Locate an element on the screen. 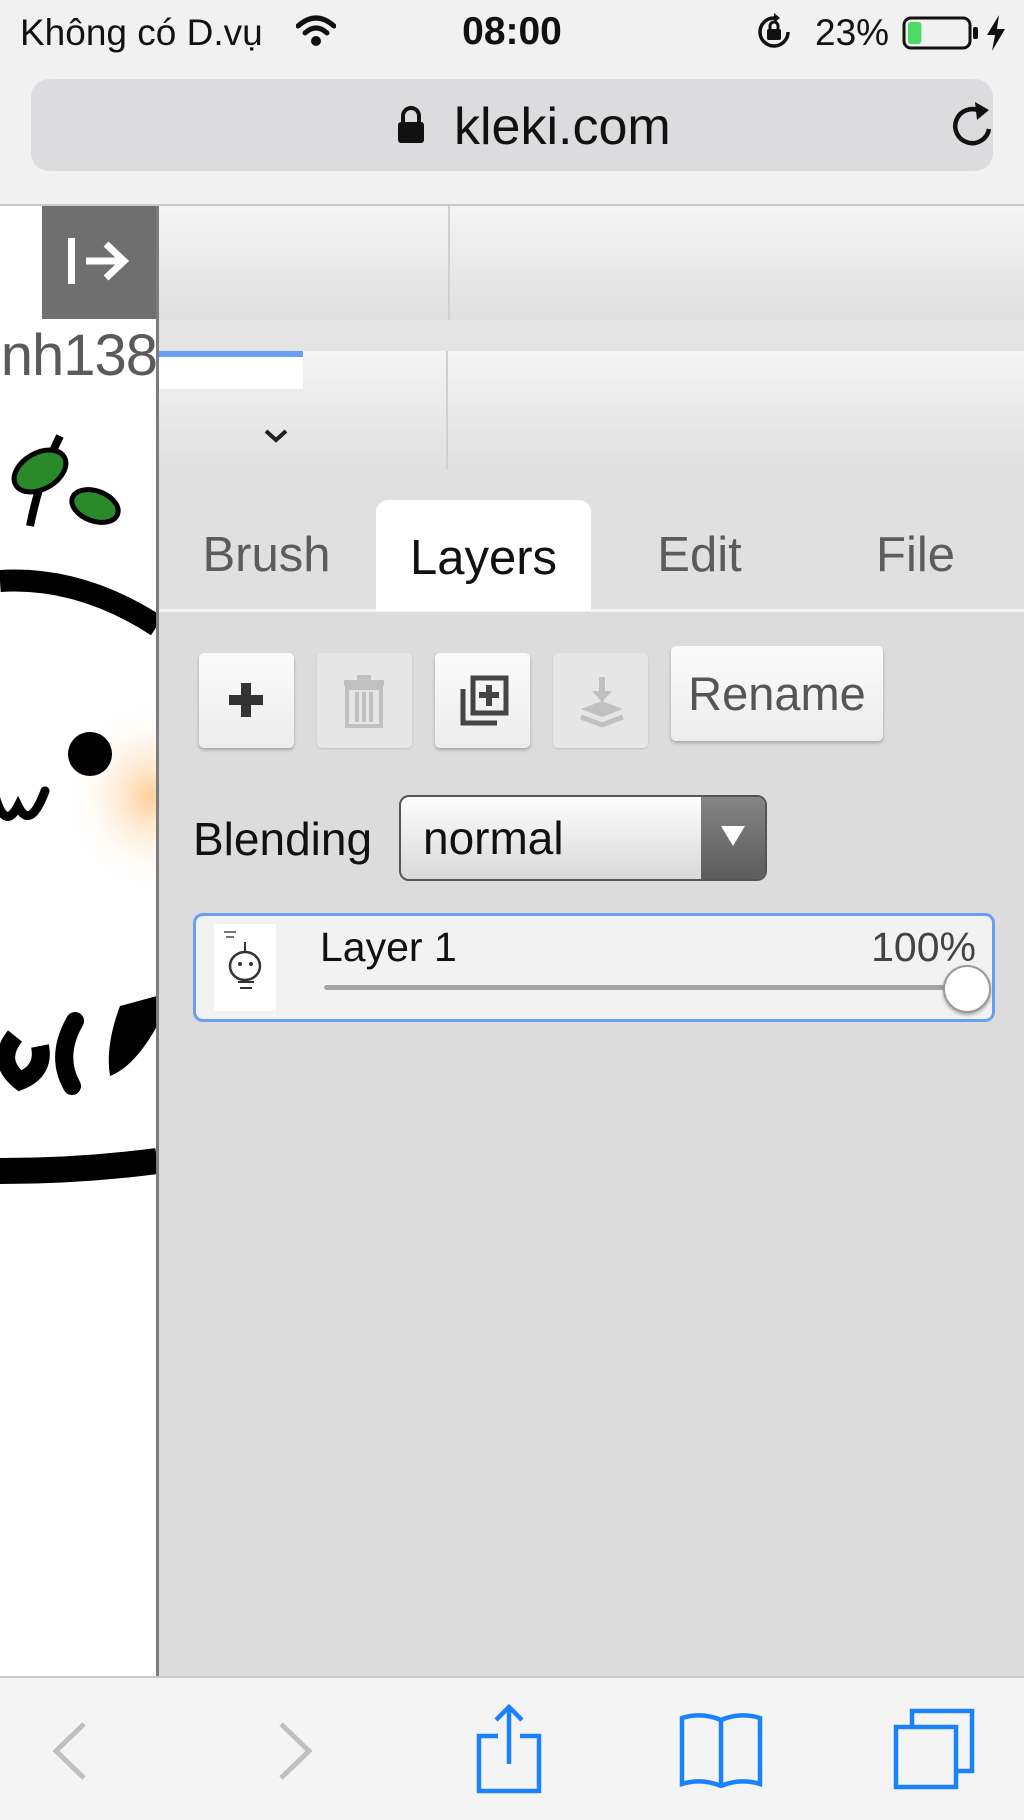 This screenshot has height=1820, width=1024. charging-icon is located at coordinates (996, 35).